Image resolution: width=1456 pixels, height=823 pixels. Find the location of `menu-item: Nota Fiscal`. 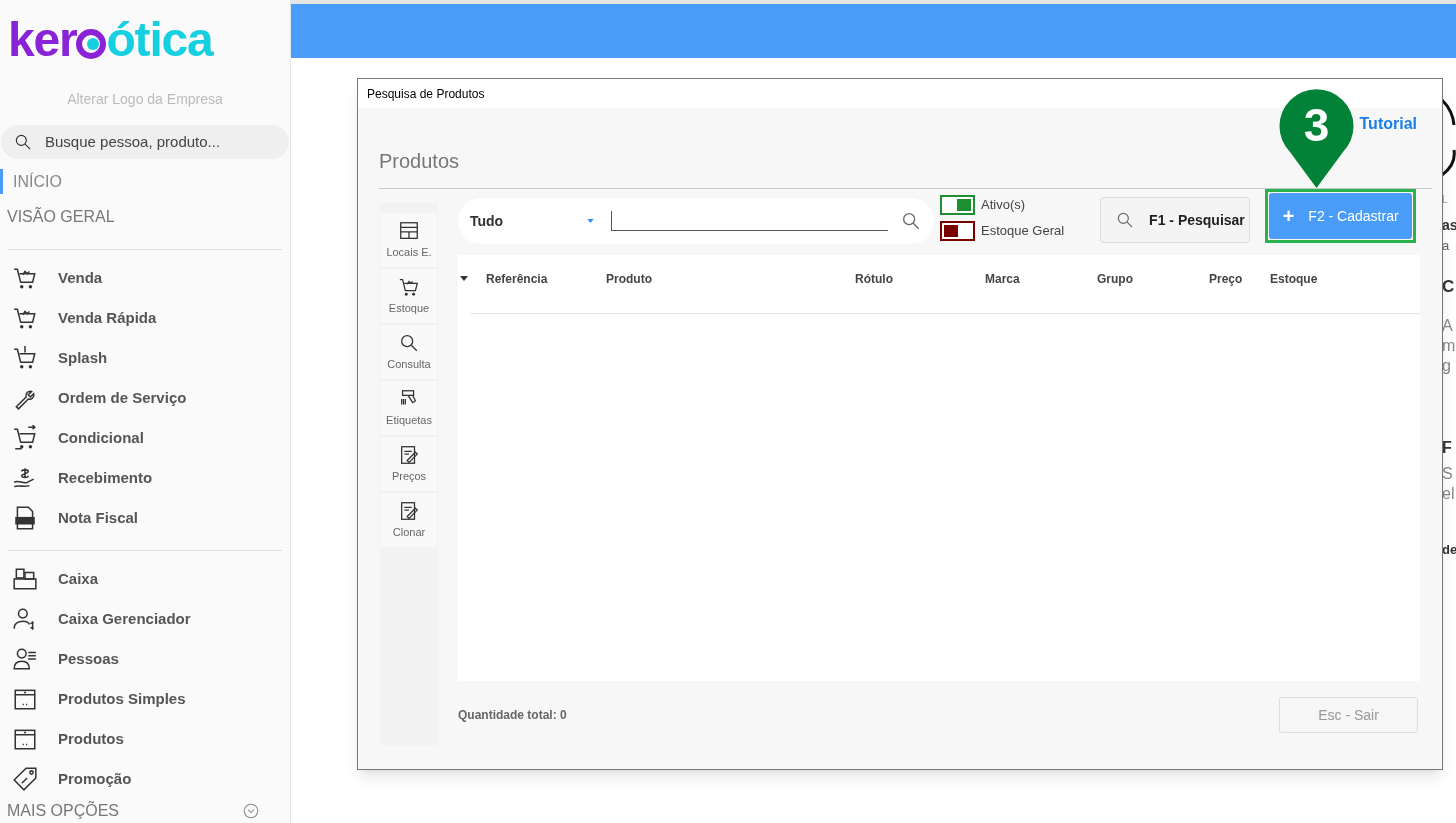

menu-item: Nota Fiscal is located at coordinates (145, 518).